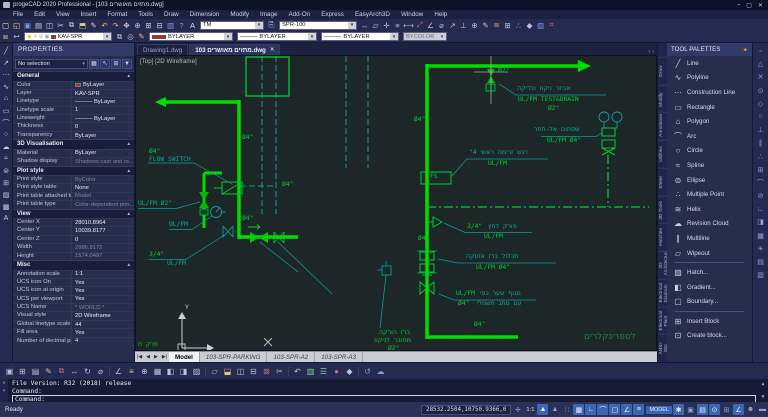 The width and height of the screenshot is (768, 417). I want to click on annotation-visibility-toggle: ▲, so click(543, 409).